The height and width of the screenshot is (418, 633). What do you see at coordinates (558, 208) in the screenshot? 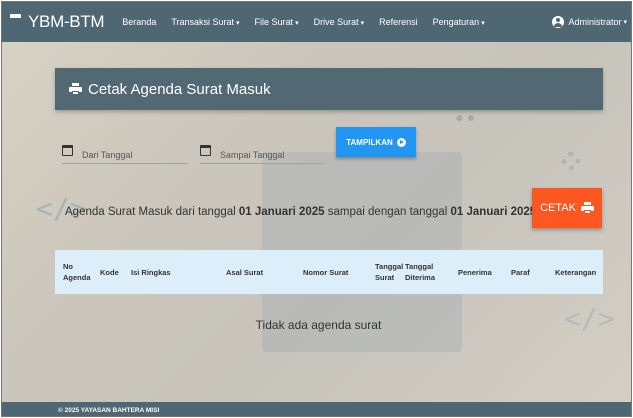
I see `print-button-label: CETAK` at bounding box center [558, 208].